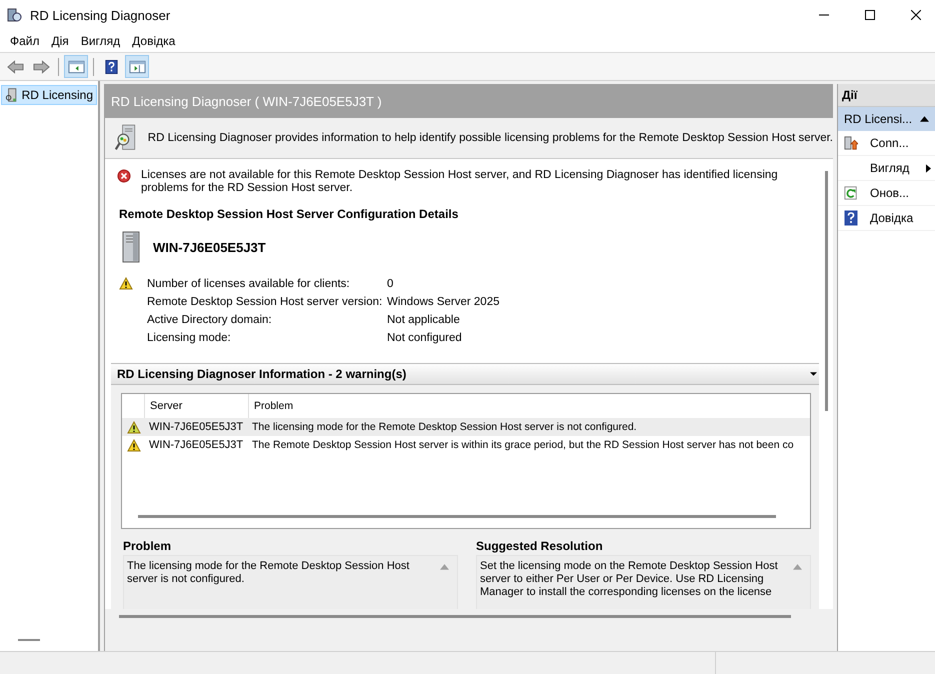 Image resolution: width=935 pixels, height=674 pixels. I want to click on section-heading: Remote Desktop Session Host Server Configuration Details, so click(289, 214).